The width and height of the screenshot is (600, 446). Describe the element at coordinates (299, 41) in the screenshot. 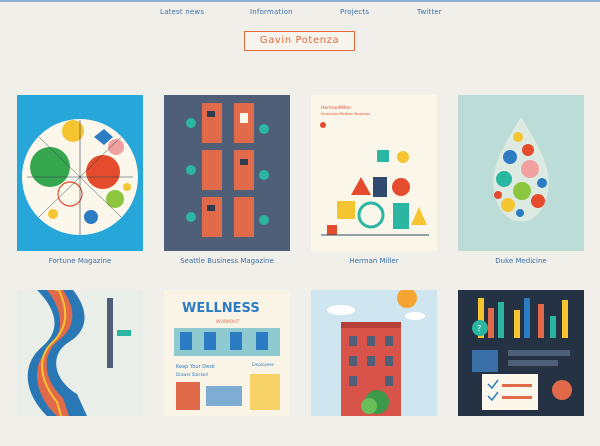

I see `site-logo: Gavin Potenza` at that location.